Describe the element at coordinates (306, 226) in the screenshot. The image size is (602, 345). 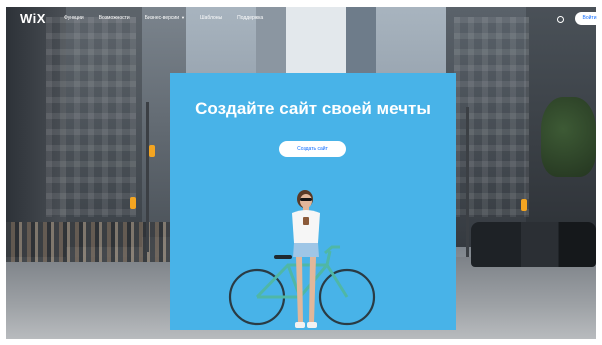
I see `white-top` at that location.